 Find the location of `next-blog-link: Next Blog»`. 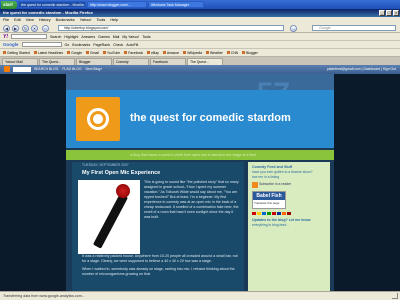

next-blog-link: Next Blog» is located at coordinates (94, 69).